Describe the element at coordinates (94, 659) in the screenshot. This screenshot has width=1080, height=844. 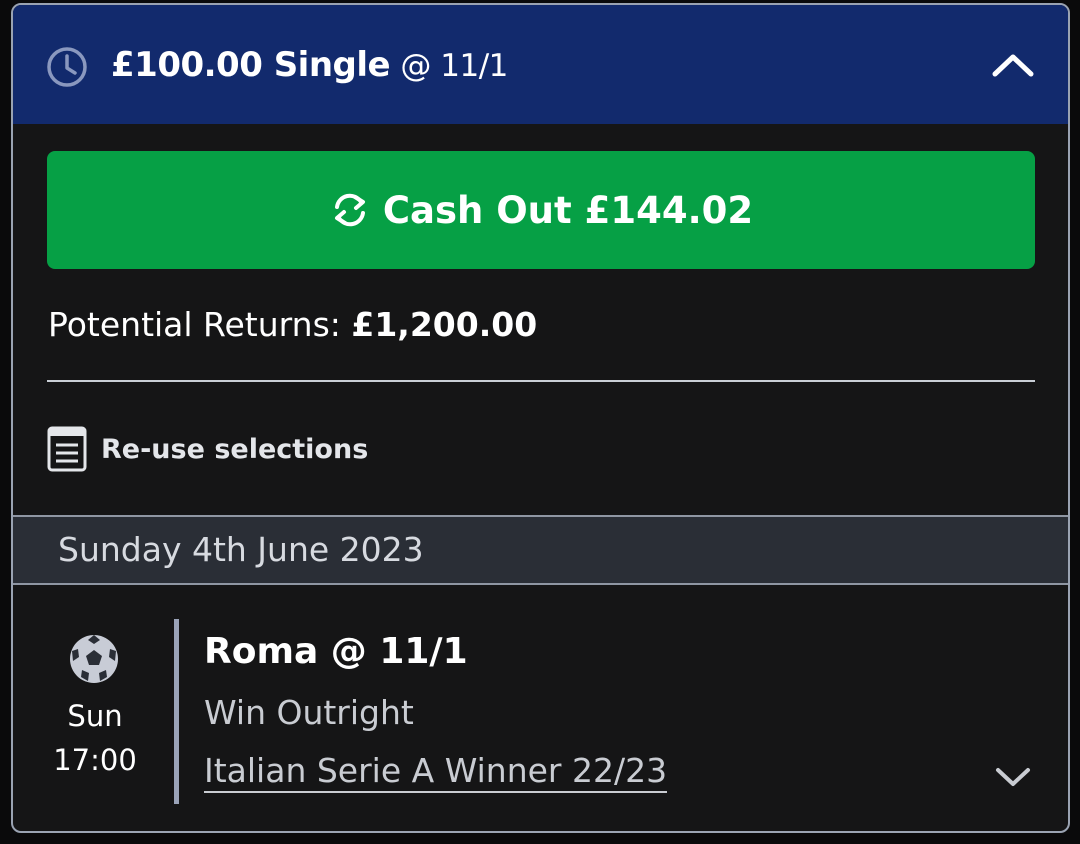
I see `football-icon` at that location.